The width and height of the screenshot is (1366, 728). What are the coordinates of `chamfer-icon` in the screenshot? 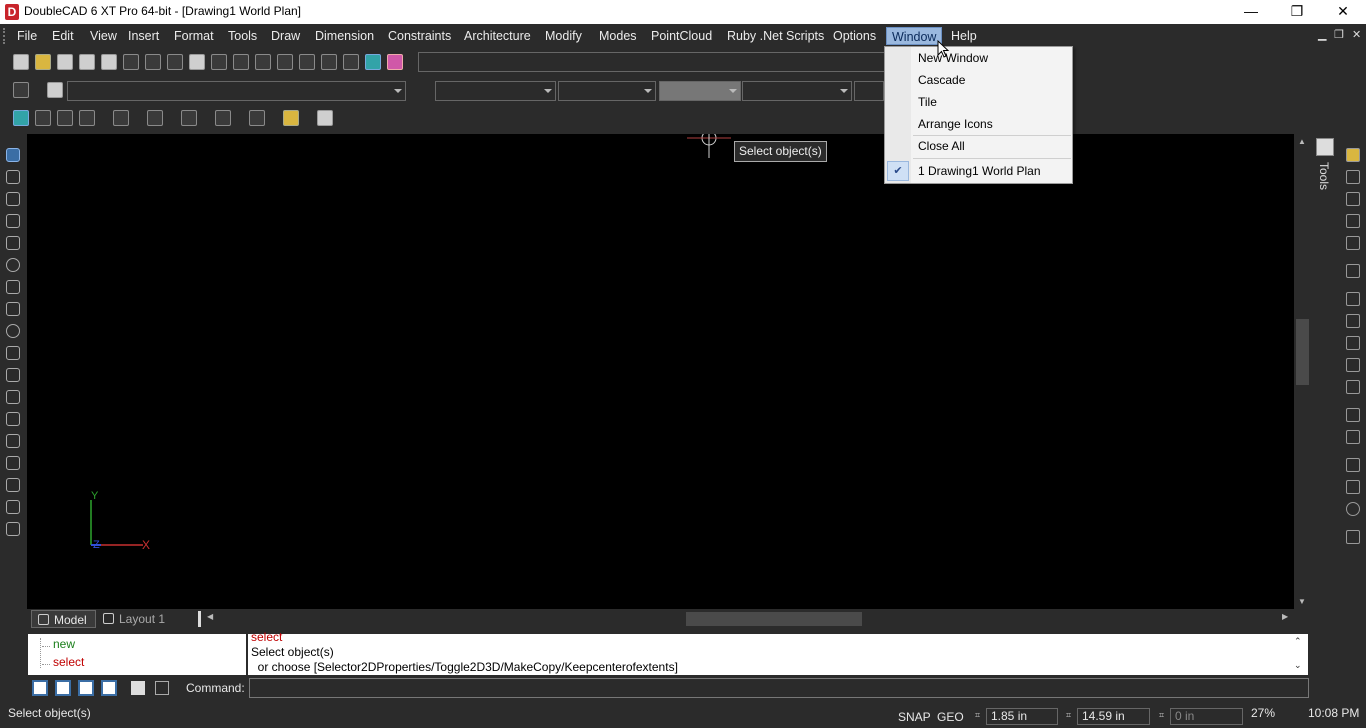 It's located at (1353, 437).